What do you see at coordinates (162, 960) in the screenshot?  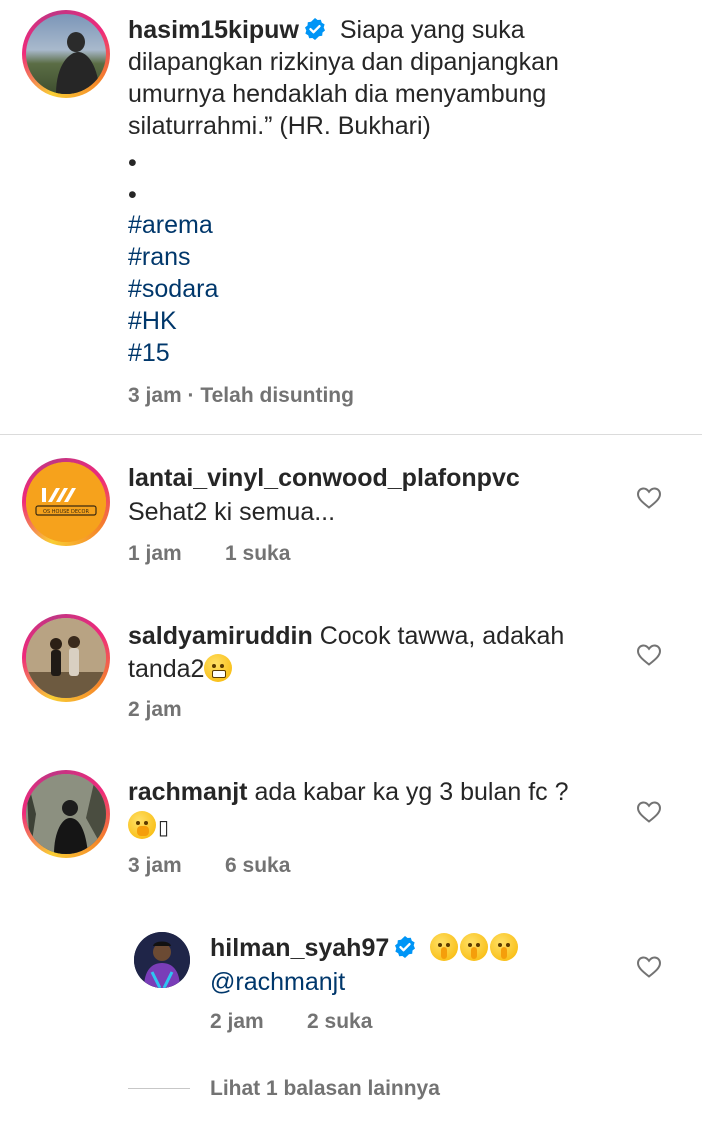 I see `reply-avatar` at bounding box center [162, 960].